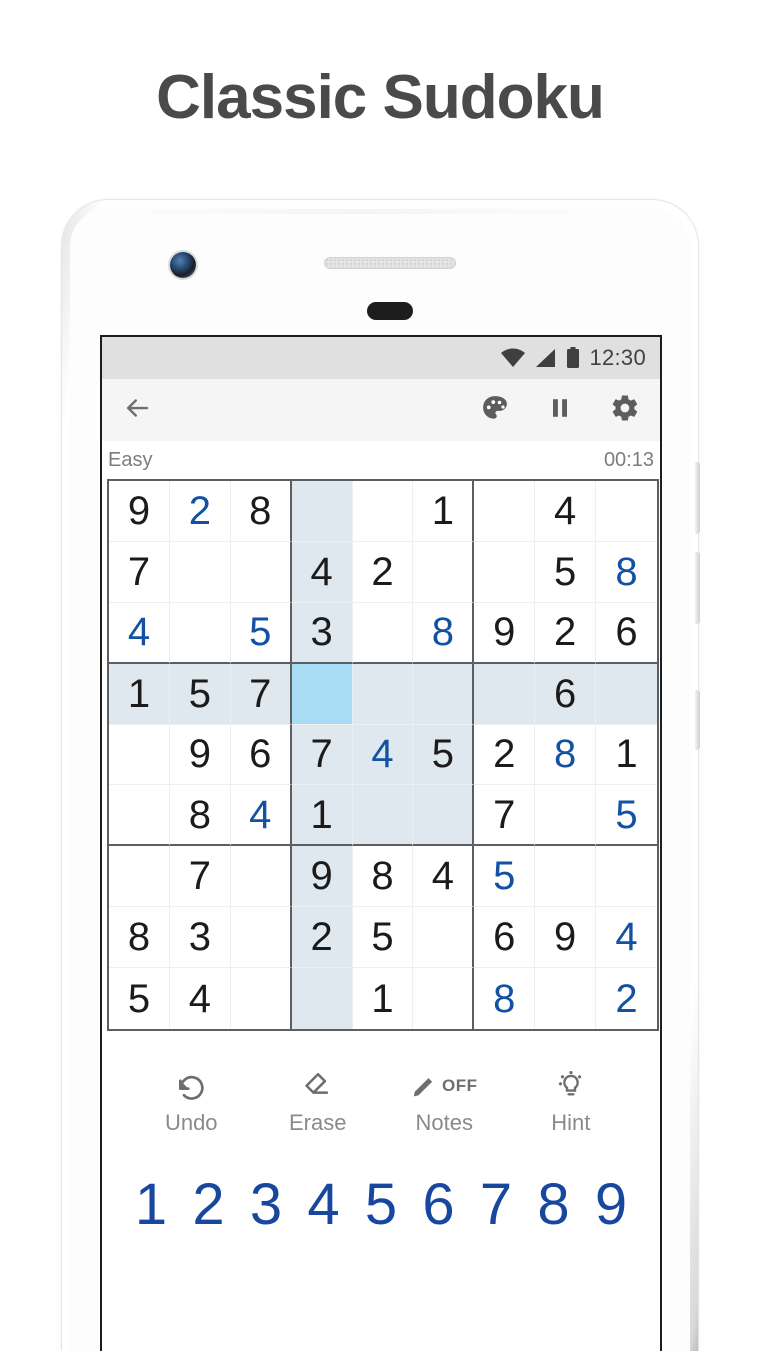 The width and height of the screenshot is (760, 1351). Describe the element at coordinates (318, 1102) in the screenshot. I see `erase-button: Erase` at that location.